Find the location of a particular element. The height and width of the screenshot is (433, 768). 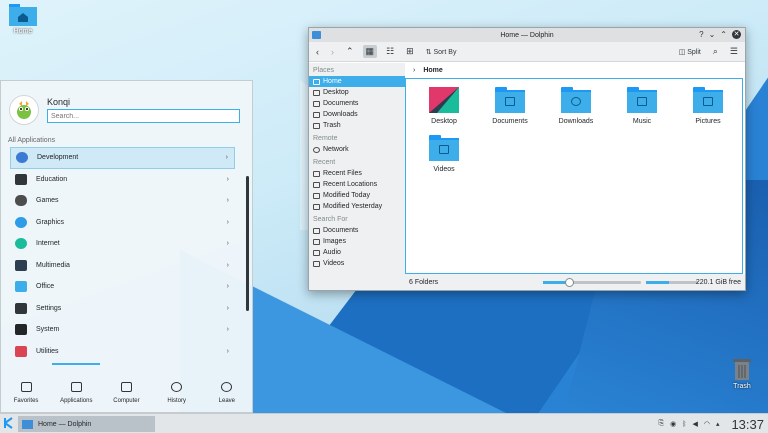

category-office: Office › is located at coordinates (122, 287).